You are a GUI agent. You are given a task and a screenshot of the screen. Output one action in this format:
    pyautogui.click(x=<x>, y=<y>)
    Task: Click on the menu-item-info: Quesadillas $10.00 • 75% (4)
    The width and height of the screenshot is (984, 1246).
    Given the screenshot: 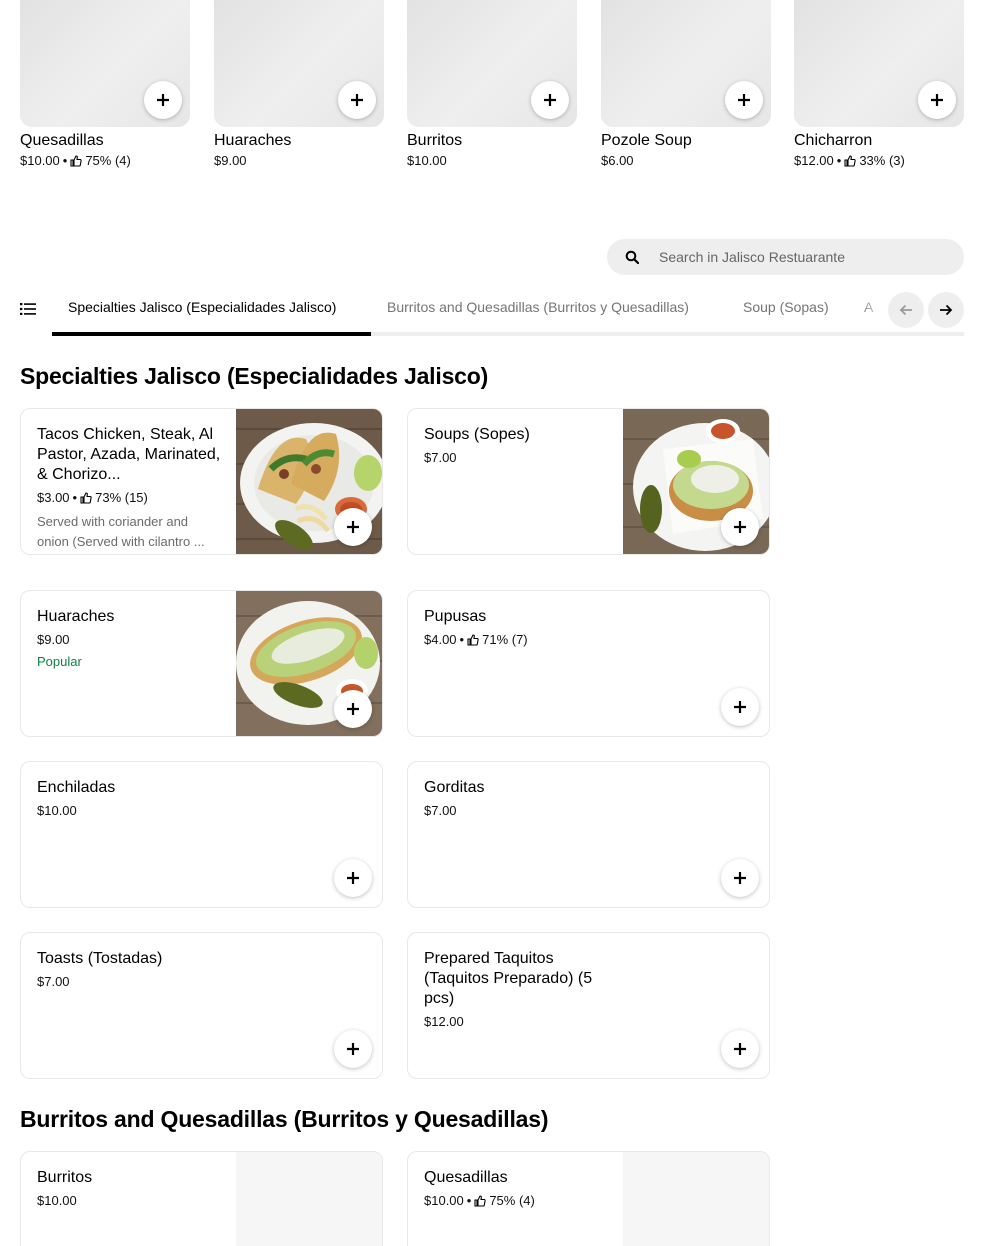 What is the action you would take?
    pyautogui.click(x=517, y=1188)
    